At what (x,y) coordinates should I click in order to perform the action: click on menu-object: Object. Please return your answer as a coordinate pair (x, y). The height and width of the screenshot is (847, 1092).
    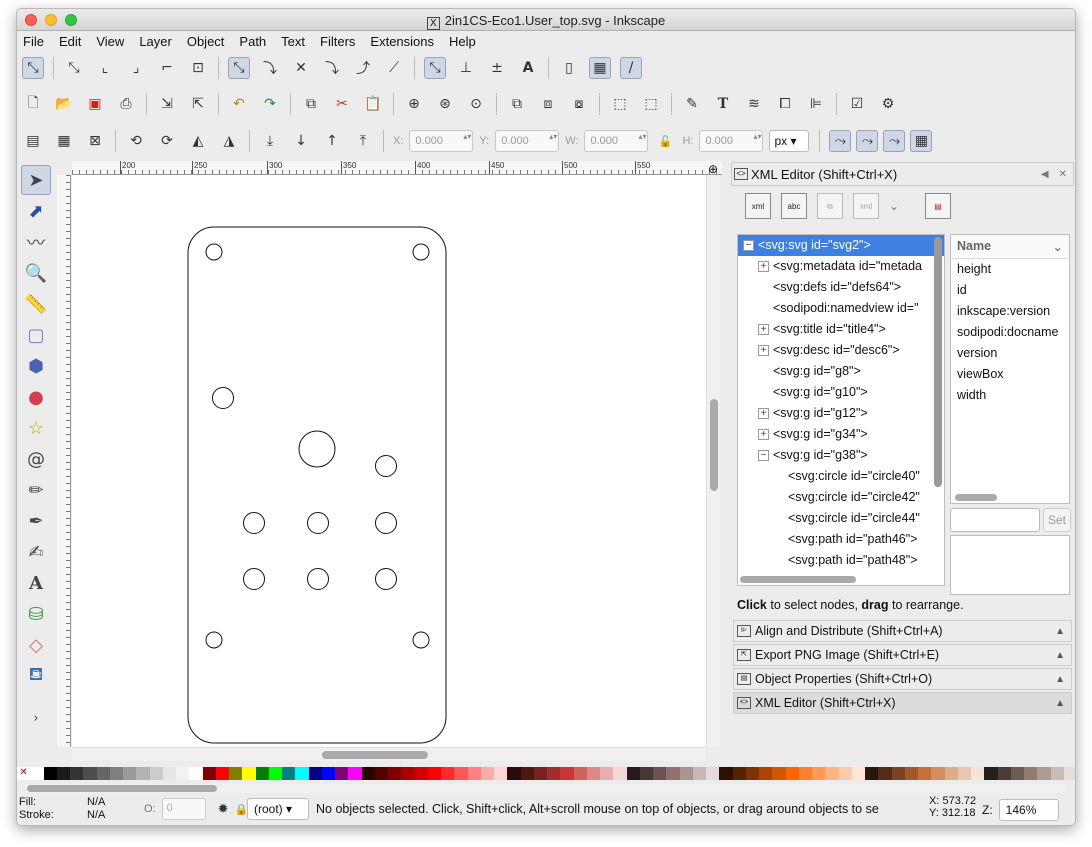
    Looking at the image, I should click on (206, 41).